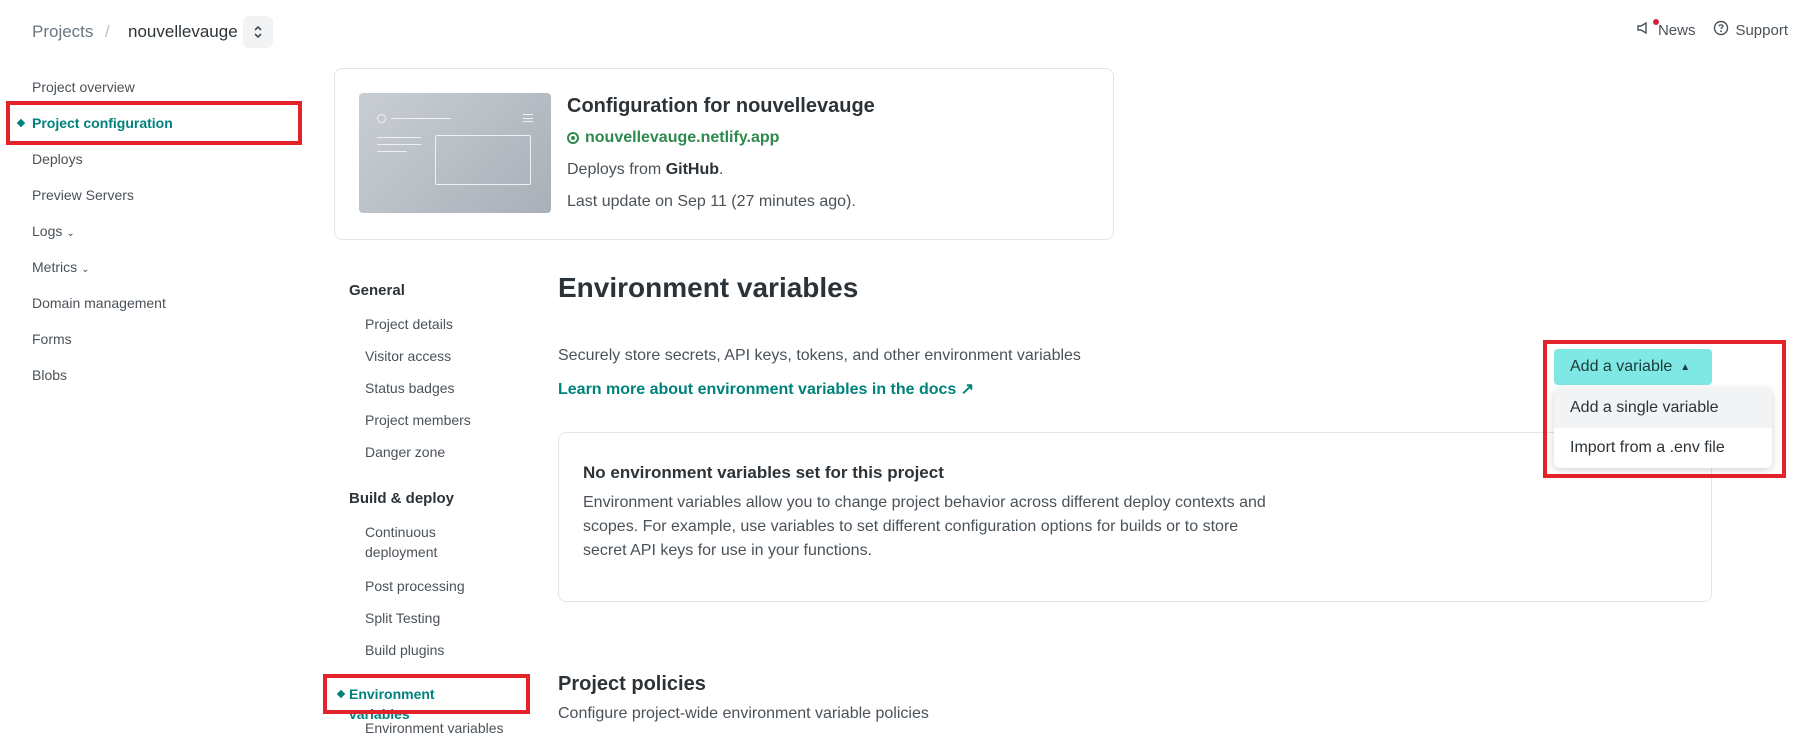  I want to click on page-title: Environment variables, so click(708, 287).